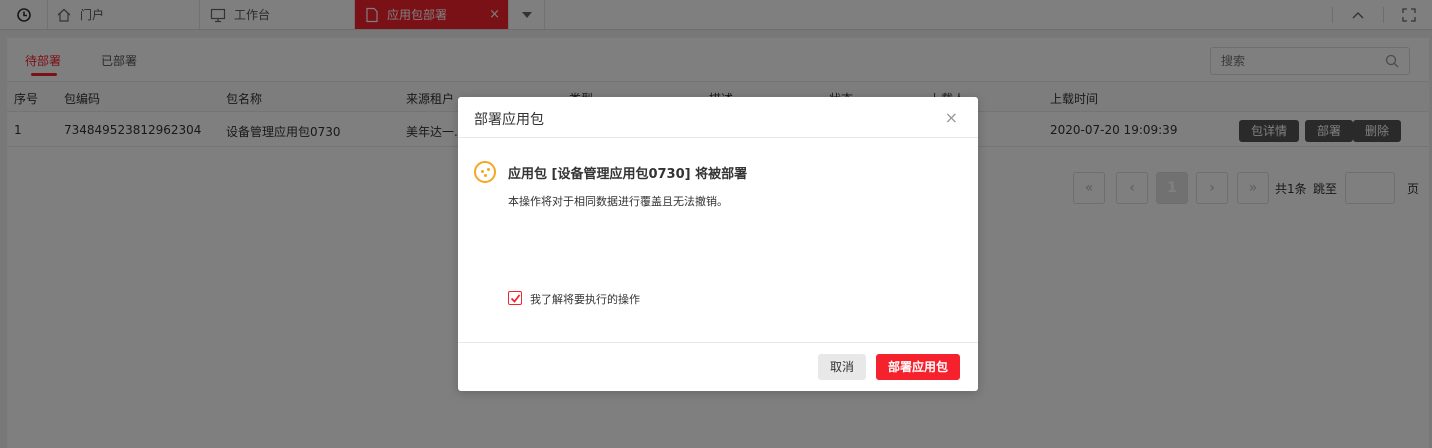  Describe the element at coordinates (718, 366) in the screenshot. I see `dialog-footer: 取消 部署应用包` at that location.